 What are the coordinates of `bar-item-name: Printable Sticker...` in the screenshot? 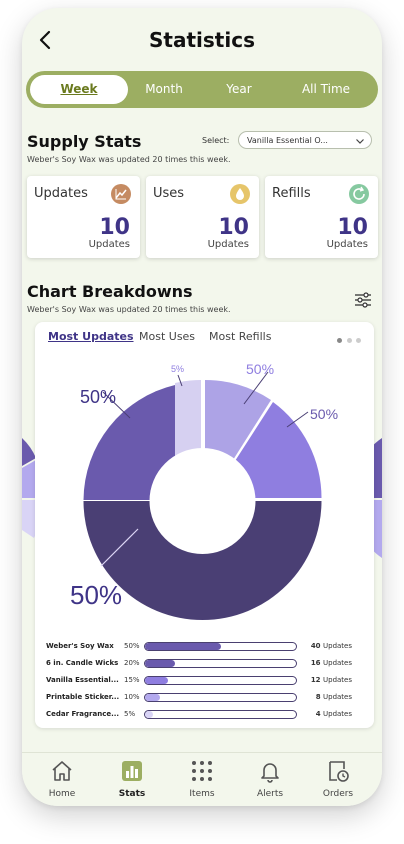 It's located at (83, 697).